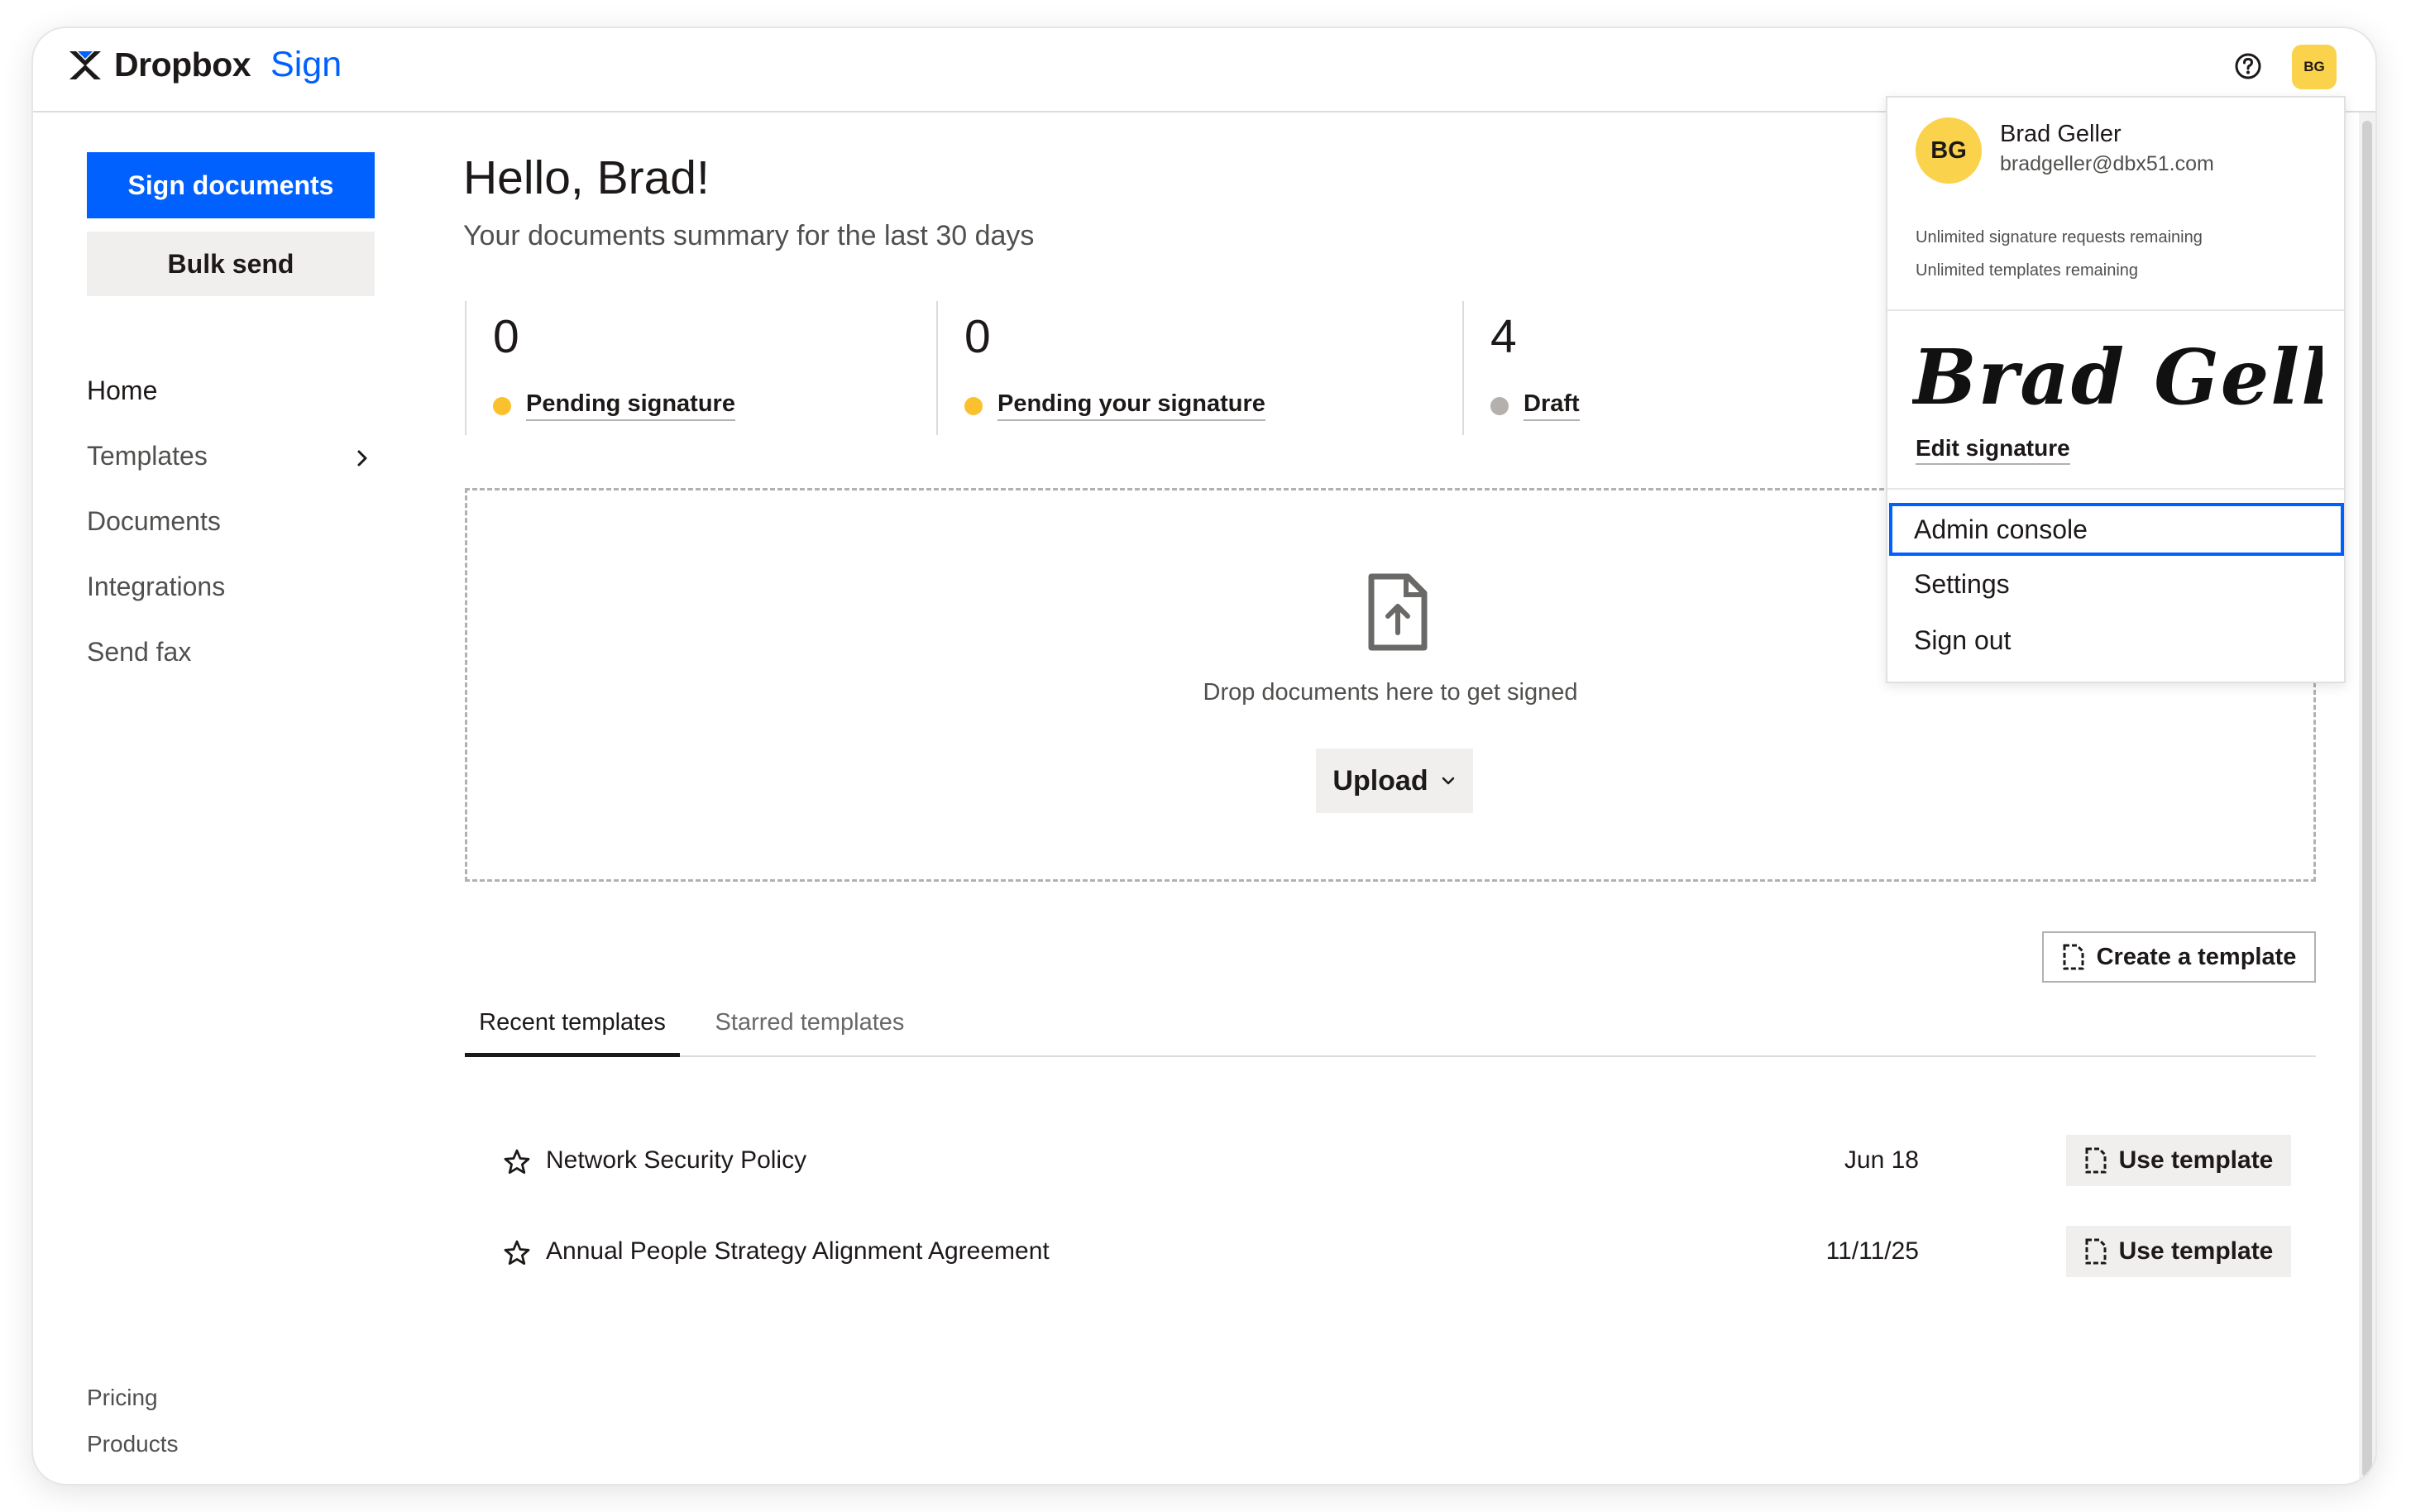  I want to click on stat-draft: 4 Draft, so click(1628, 368).